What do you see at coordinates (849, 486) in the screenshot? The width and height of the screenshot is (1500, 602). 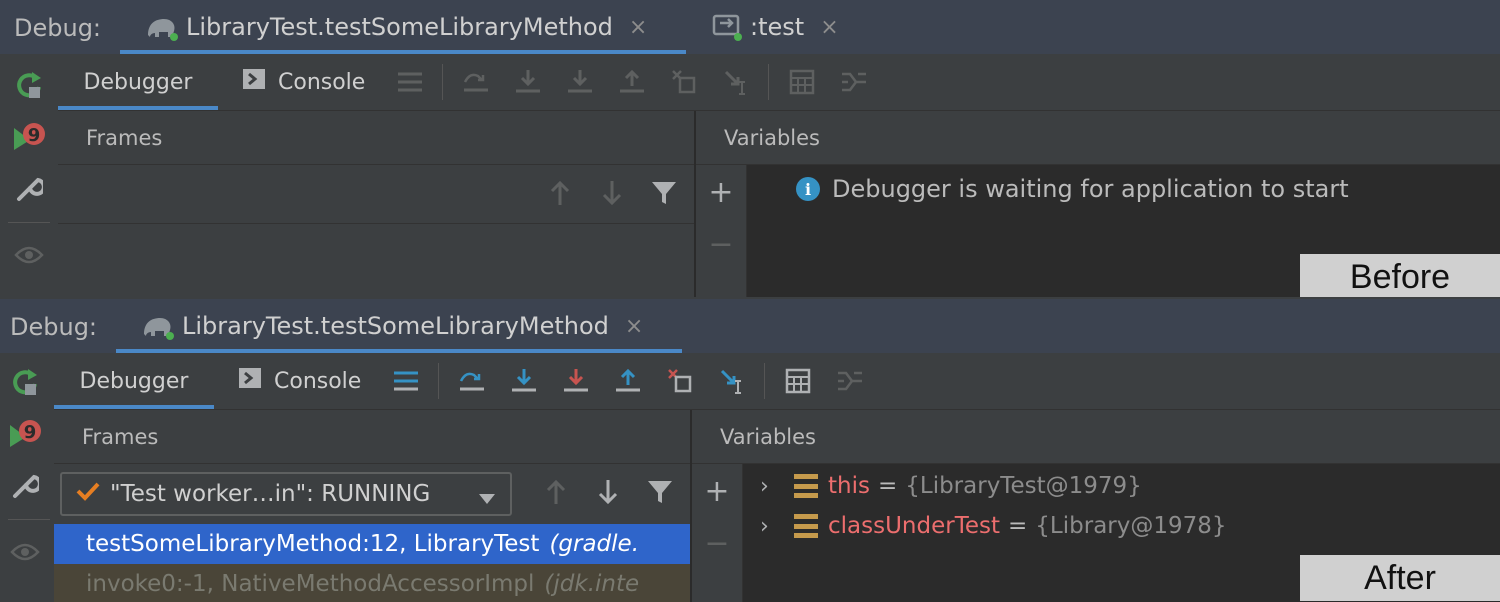 I see `variable-name: this` at bounding box center [849, 486].